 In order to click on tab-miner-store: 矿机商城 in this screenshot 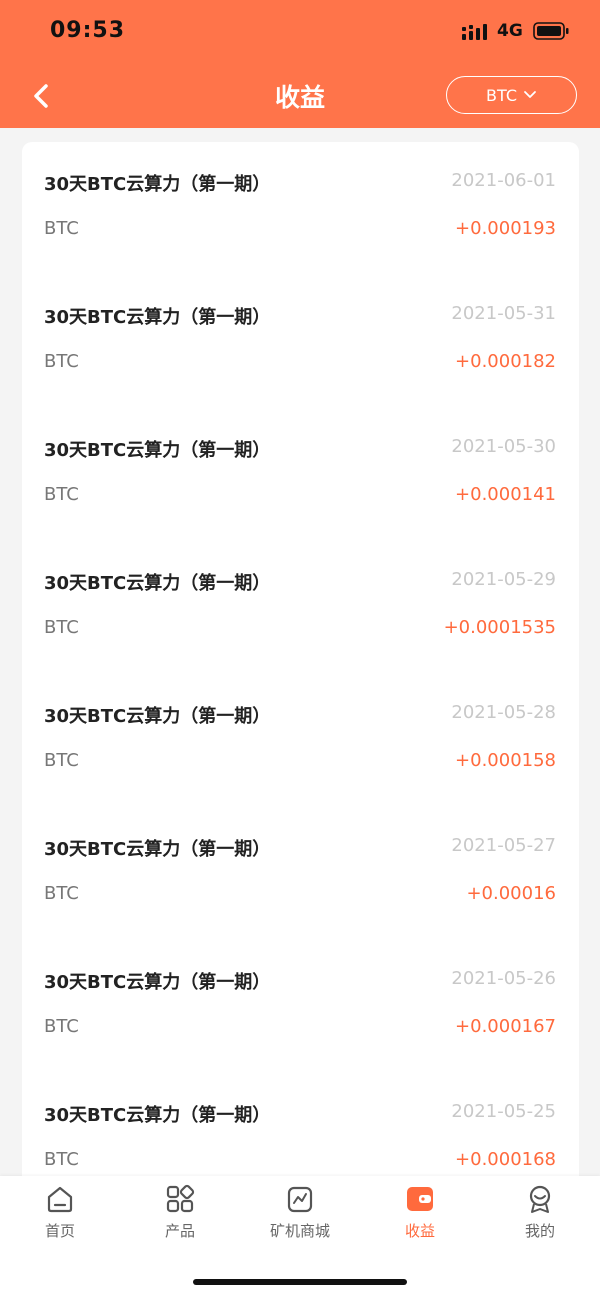, I will do `click(300, 1217)`.